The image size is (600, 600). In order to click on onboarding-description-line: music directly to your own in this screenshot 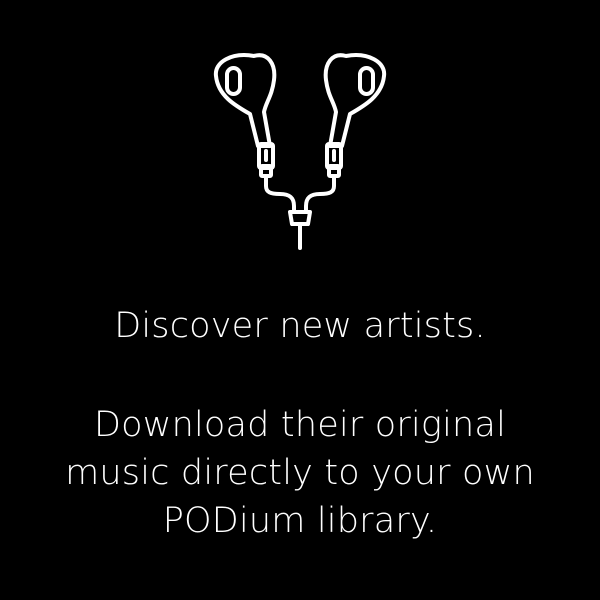, I will do `click(300, 473)`.